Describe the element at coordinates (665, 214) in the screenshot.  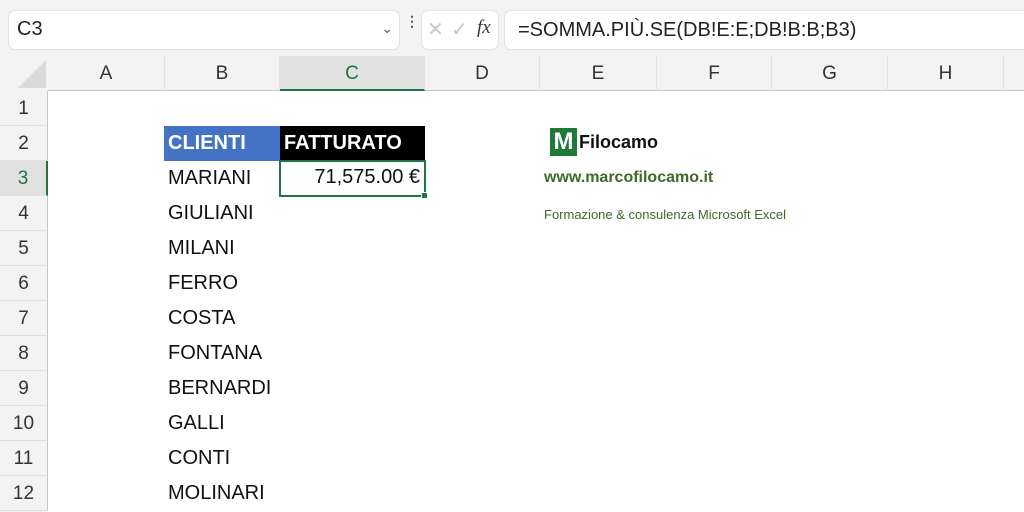
I see `tagline-text: Formazione & consulenza Microsoft Excel` at that location.